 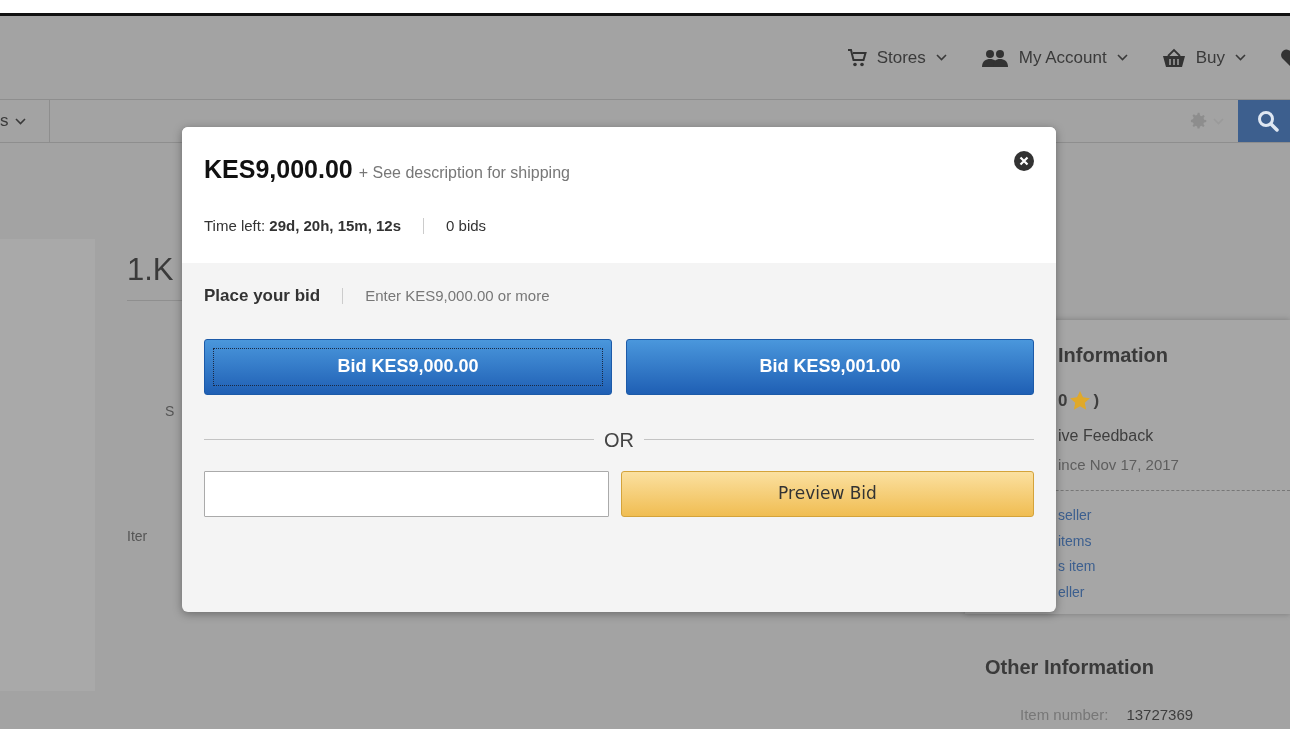 What do you see at coordinates (827, 493) in the screenshot?
I see `preview-bid-button: Preview Bid` at bounding box center [827, 493].